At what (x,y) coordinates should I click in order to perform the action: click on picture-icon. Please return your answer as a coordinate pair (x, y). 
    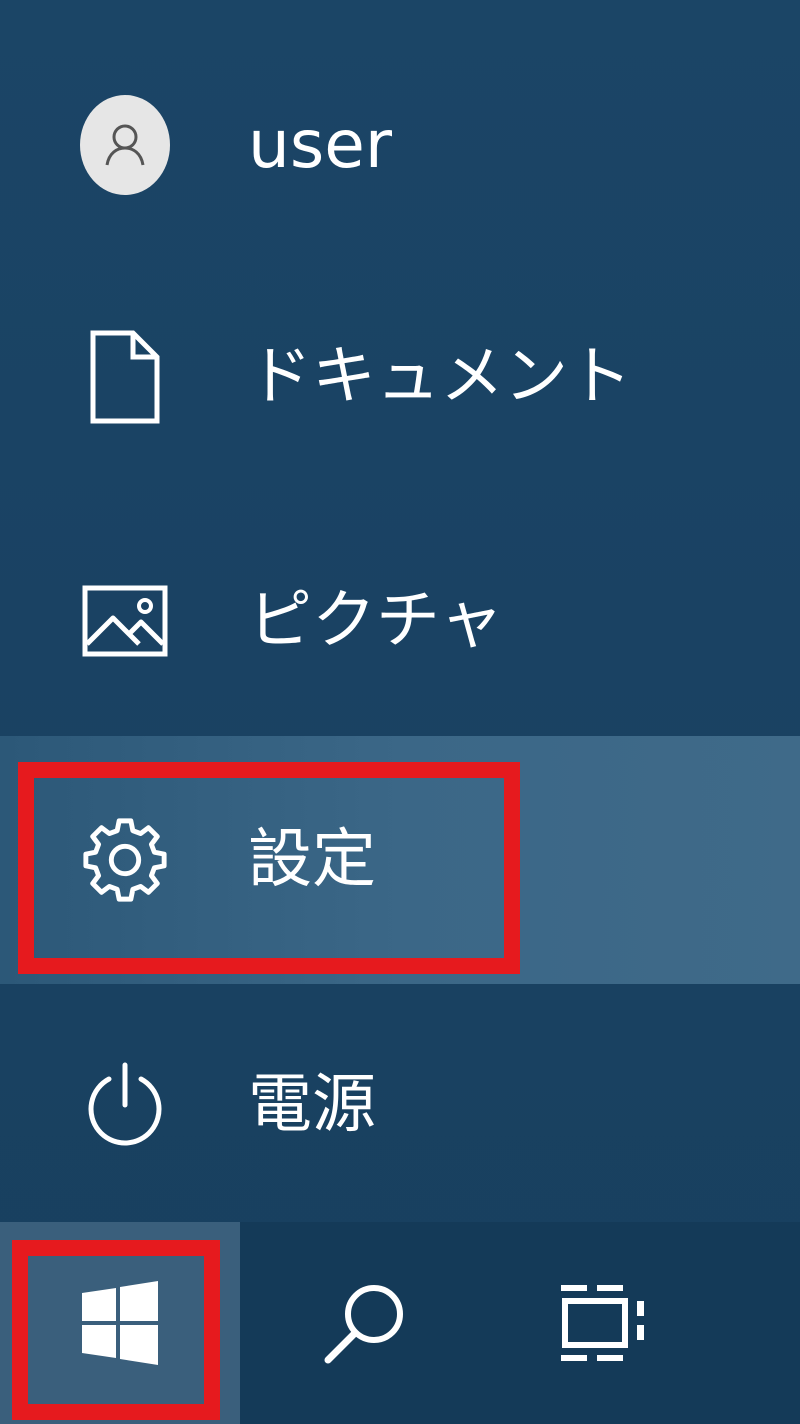
    Looking at the image, I should click on (125, 621).